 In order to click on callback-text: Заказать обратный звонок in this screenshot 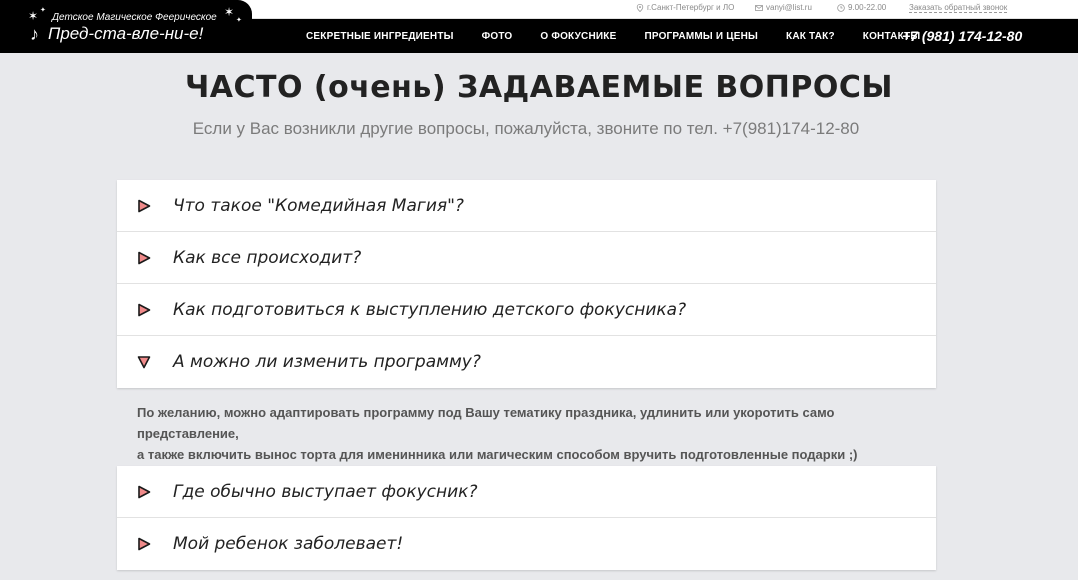, I will do `click(958, 8)`.